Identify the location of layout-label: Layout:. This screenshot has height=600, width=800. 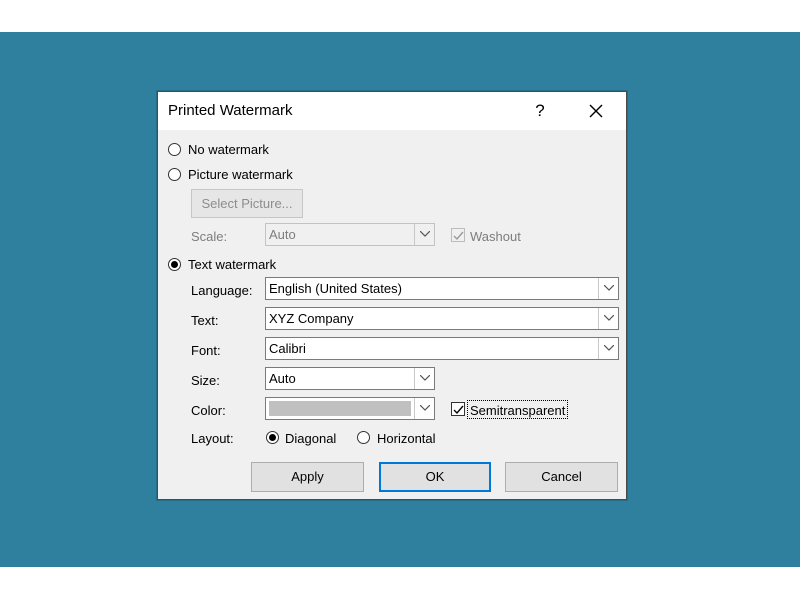
(212, 438).